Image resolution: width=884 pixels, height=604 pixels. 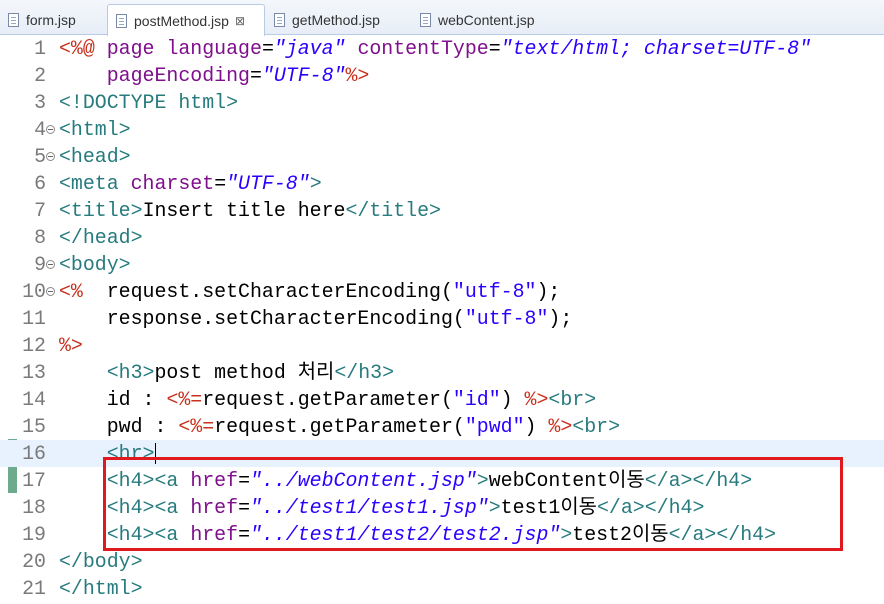 What do you see at coordinates (442, 102) in the screenshot?
I see `code-line: 3 <!DOCTYPE html>` at bounding box center [442, 102].